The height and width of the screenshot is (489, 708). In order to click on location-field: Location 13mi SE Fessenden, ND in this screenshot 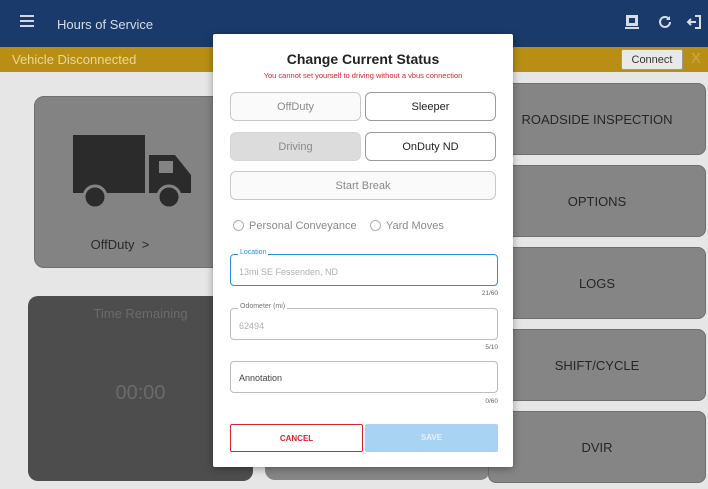, I will do `click(364, 267)`.